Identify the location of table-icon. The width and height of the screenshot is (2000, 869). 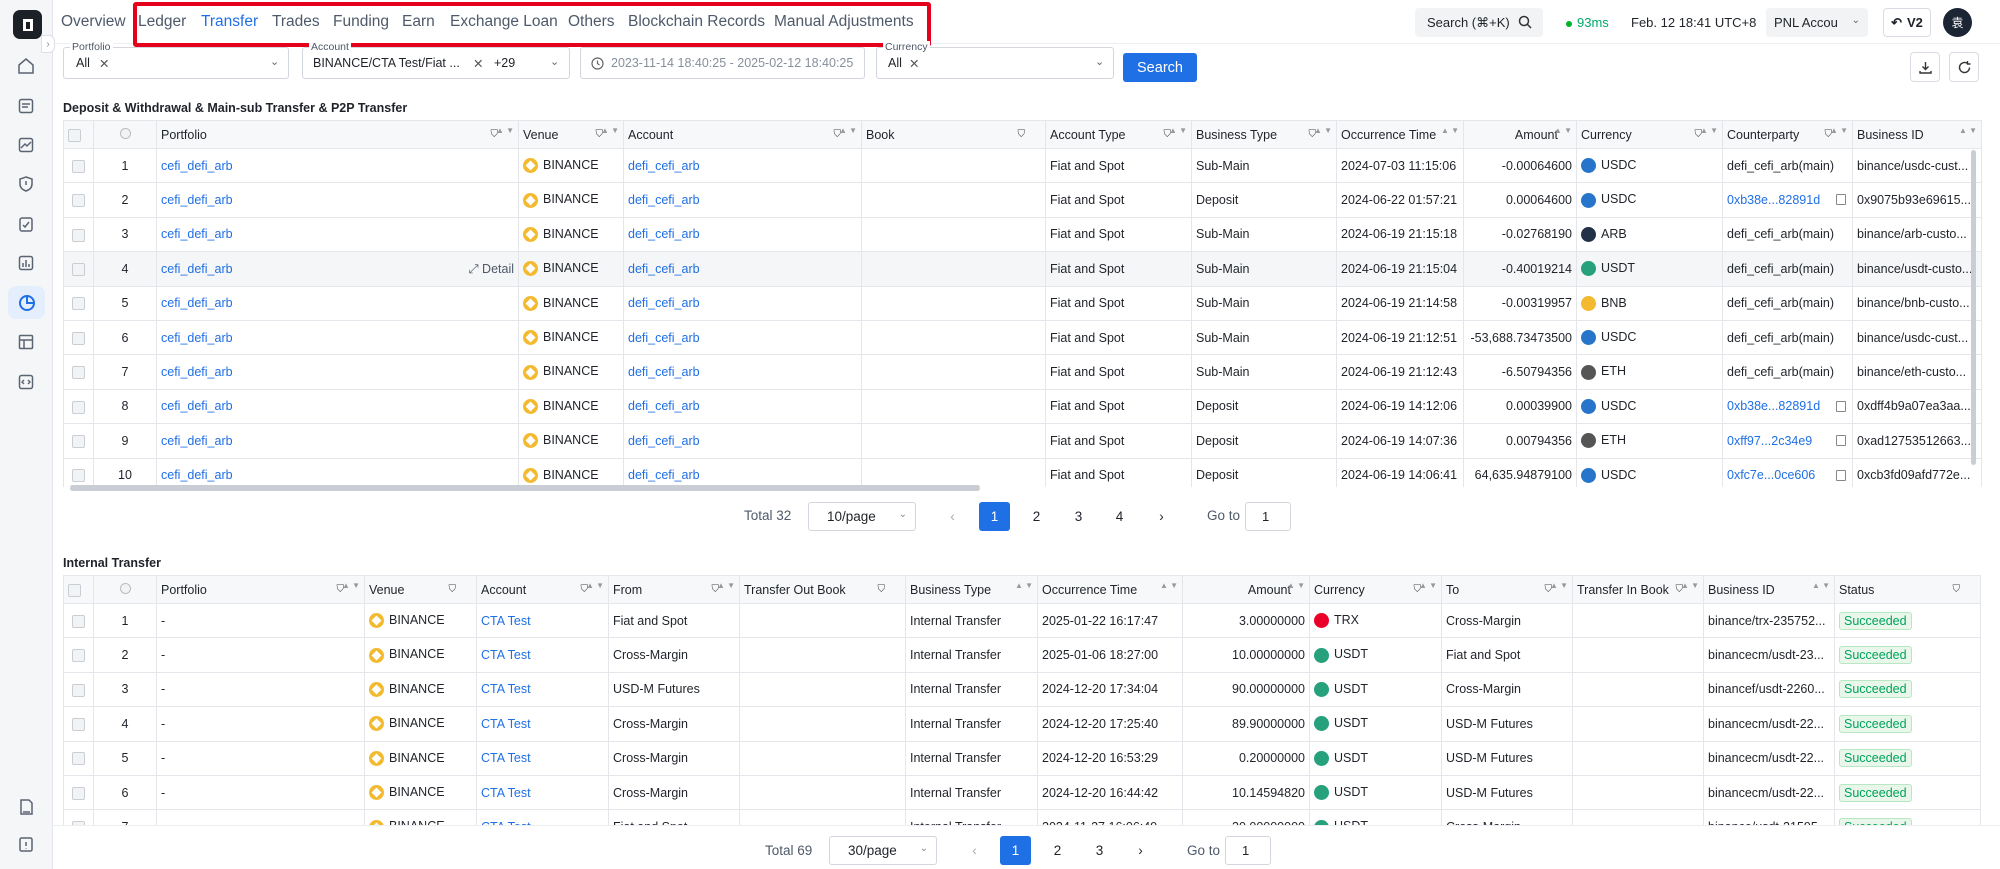
(26, 342).